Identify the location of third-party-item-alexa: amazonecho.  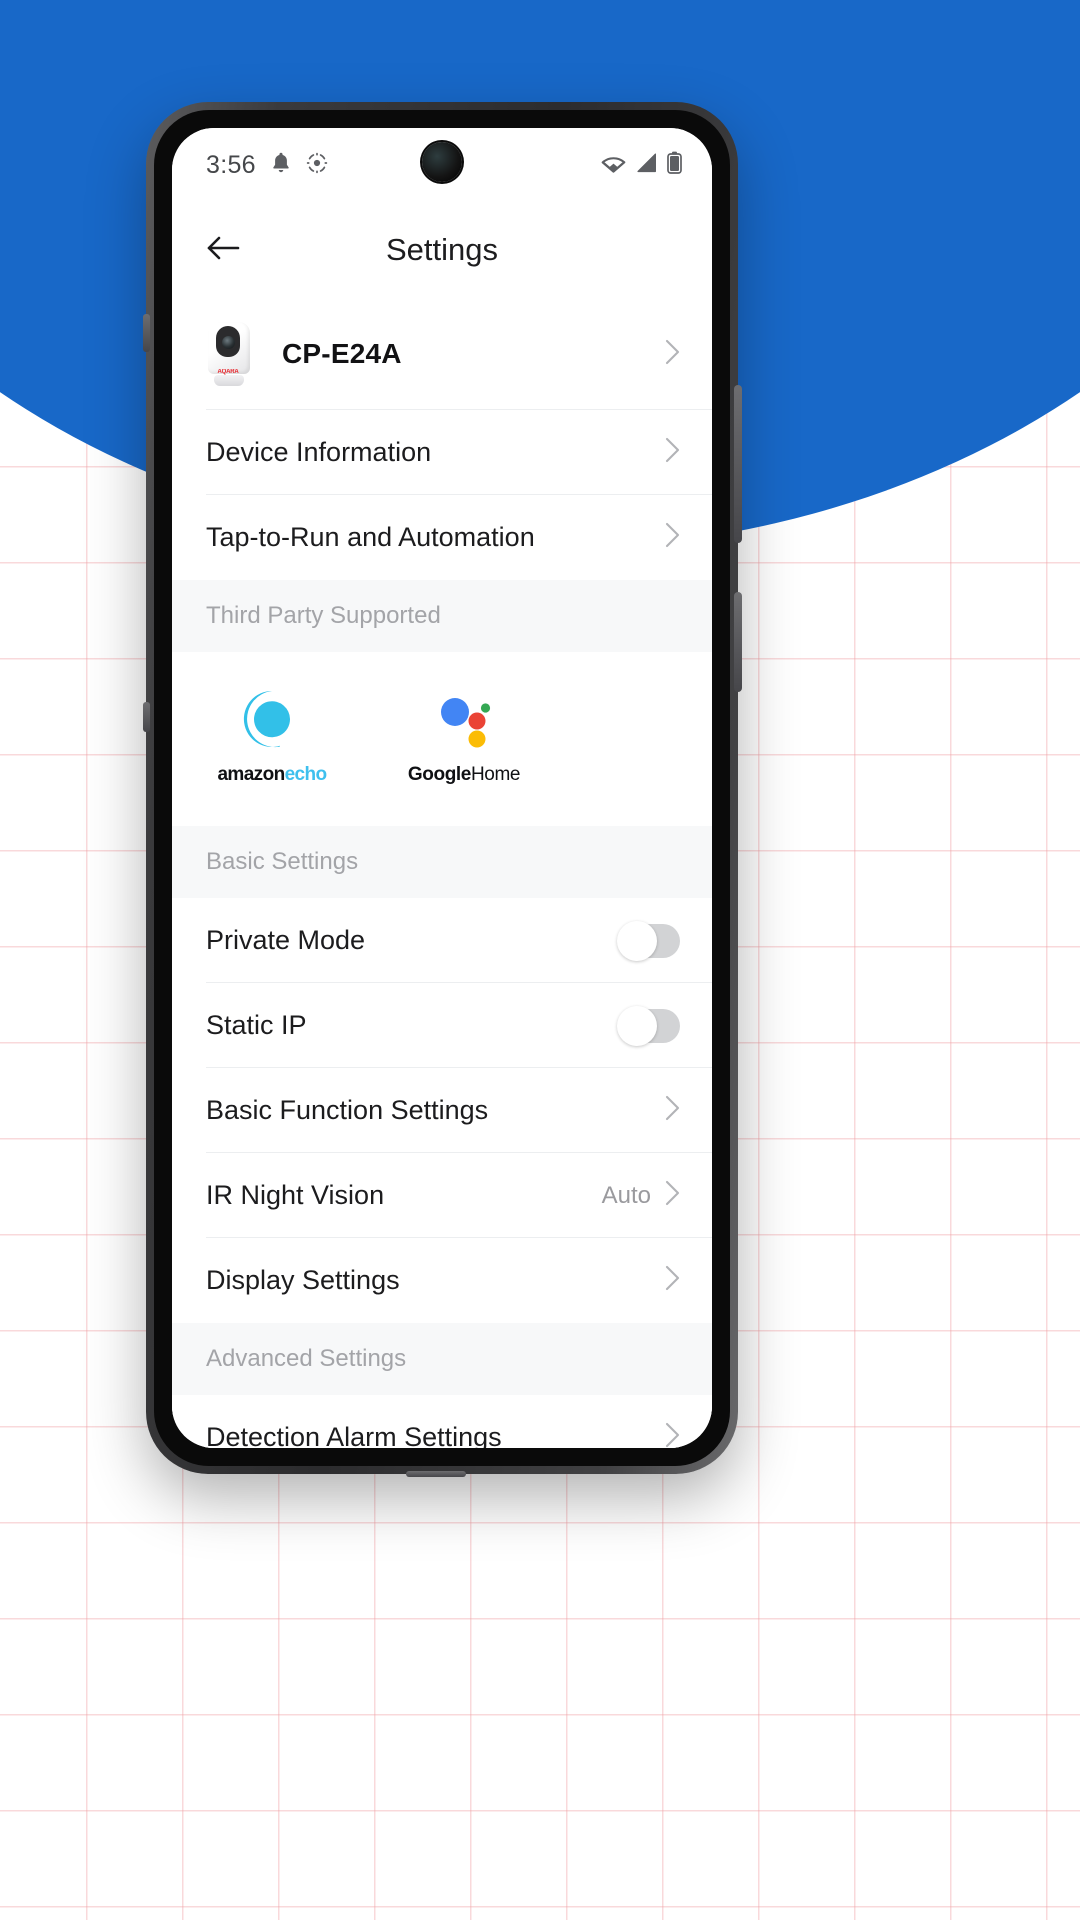
(272, 736).